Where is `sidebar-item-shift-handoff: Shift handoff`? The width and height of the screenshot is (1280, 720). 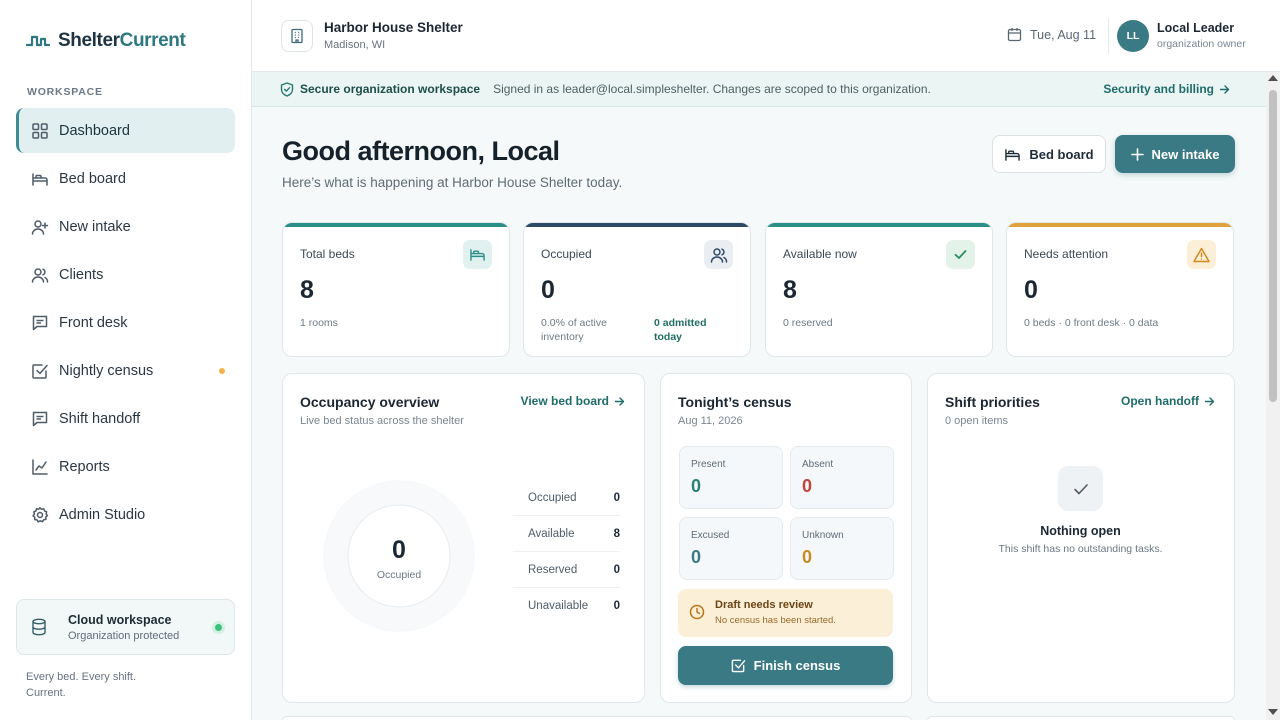
sidebar-item-shift-handoff: Shift handoff is located at coordinates (125, 418).